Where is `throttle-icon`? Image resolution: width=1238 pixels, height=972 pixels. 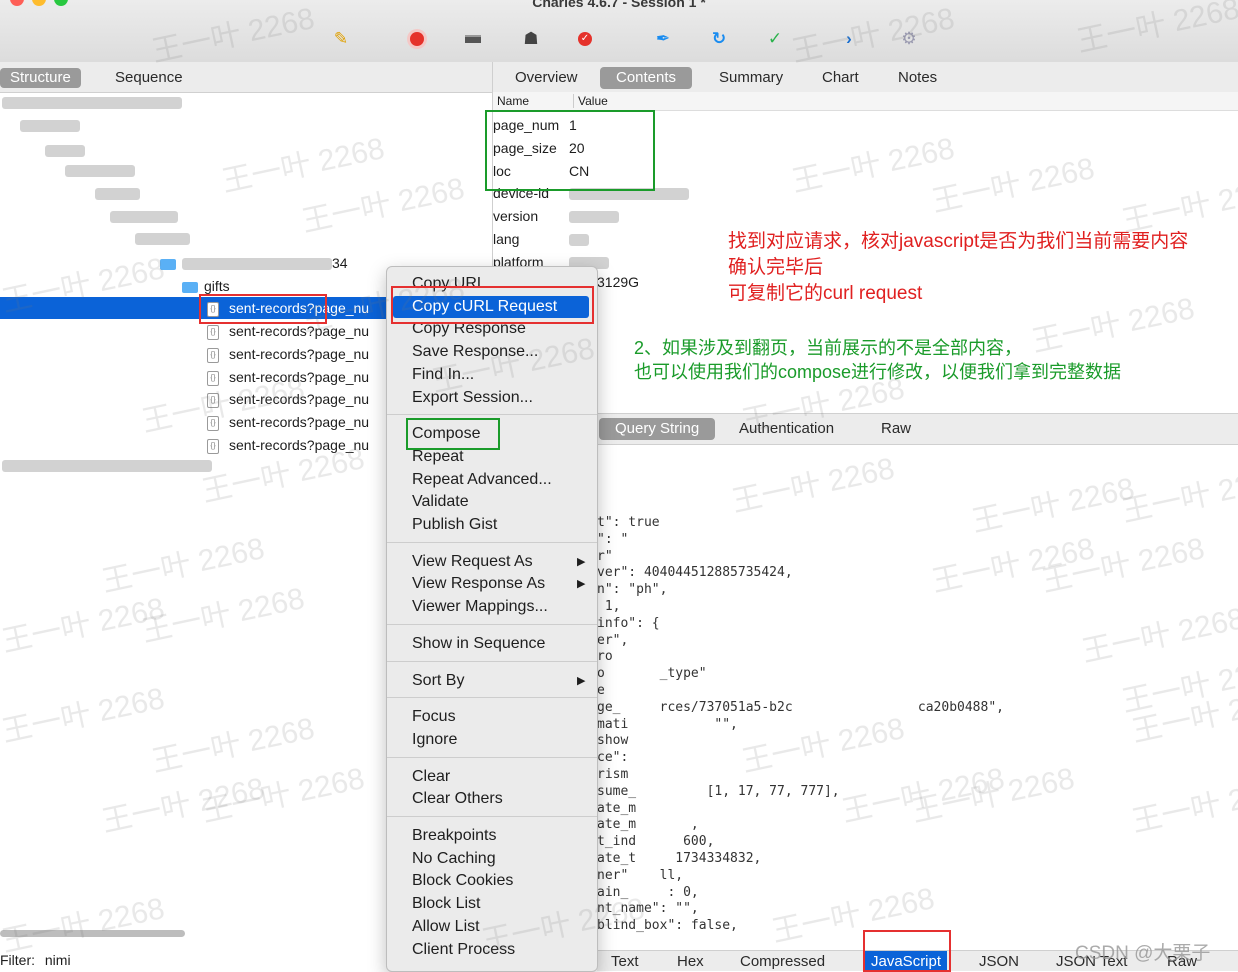 throttle-icon is located at coordinates (473, 39).